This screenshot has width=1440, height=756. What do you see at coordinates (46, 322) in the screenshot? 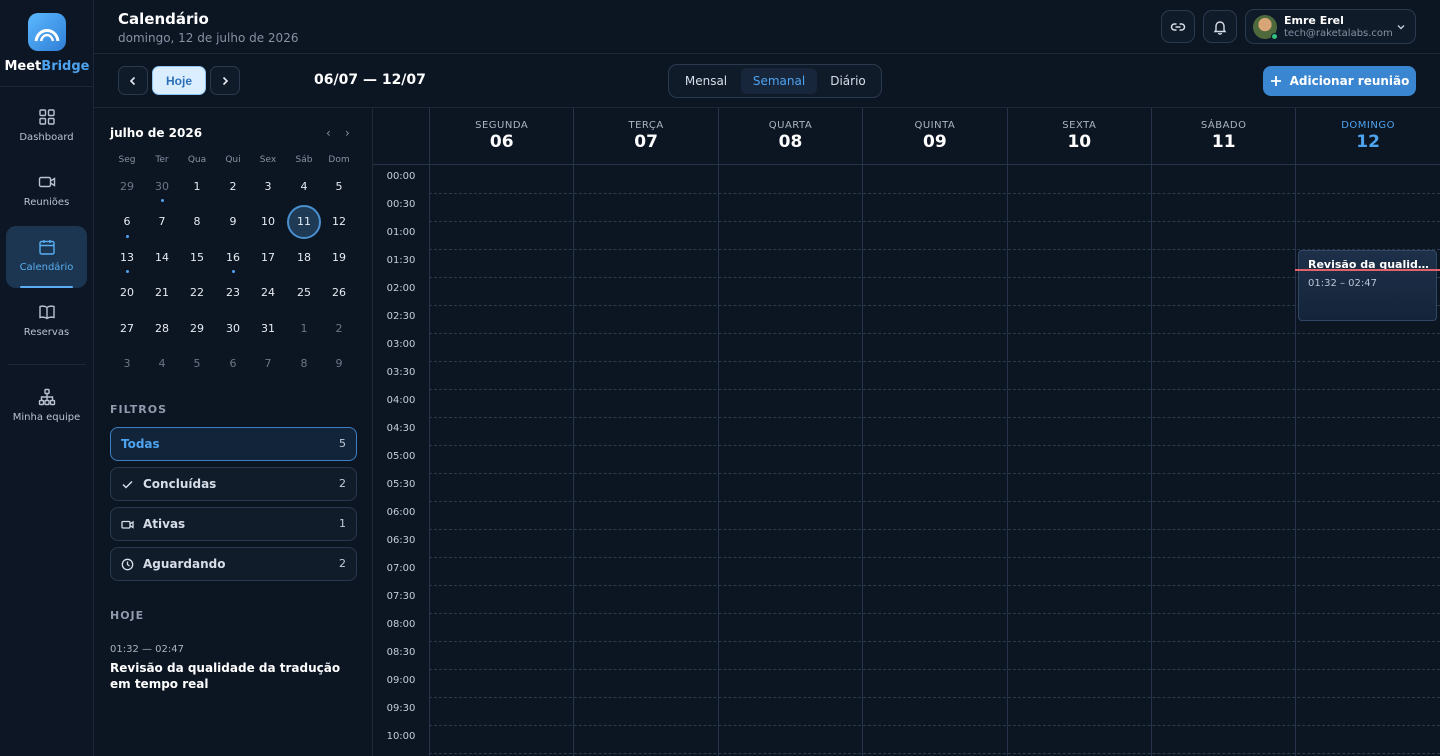
I see `nav-item-bookings: Reservas` at bounding box center [46, 322].